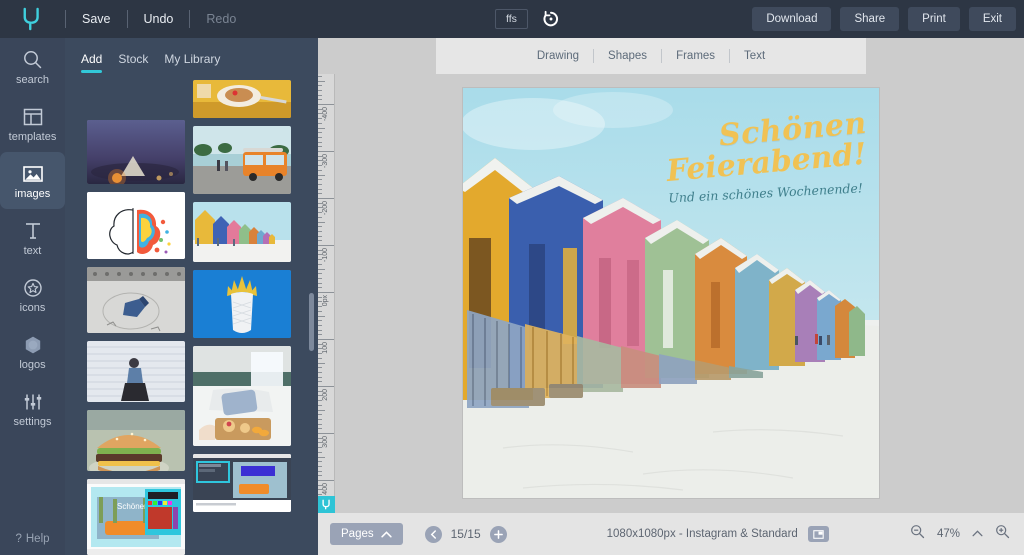  I want to click on chevron-left-icon, so click(433, 534).